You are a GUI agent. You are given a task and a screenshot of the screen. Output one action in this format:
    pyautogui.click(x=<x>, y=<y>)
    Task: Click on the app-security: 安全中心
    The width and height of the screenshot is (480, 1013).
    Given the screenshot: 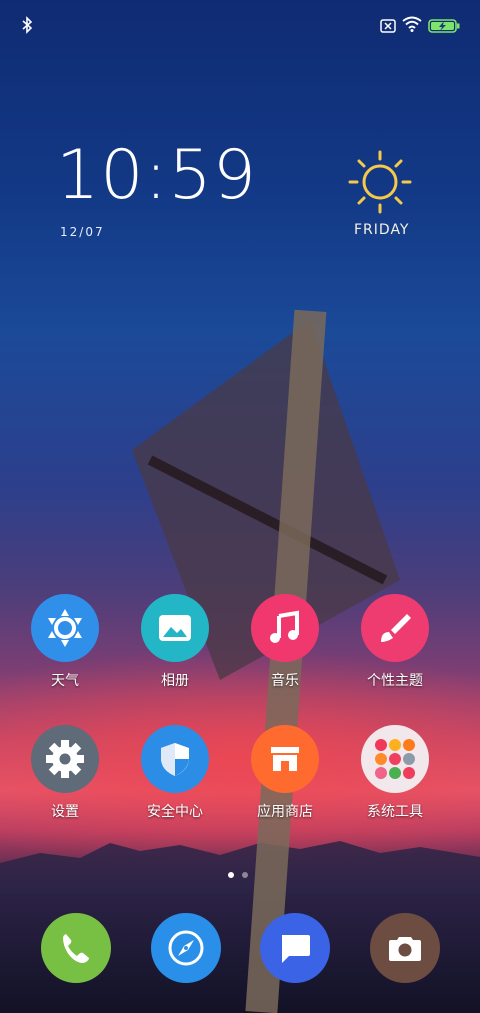 What is the action you would take?
    pyautogui.click(x=175, y=785)
    